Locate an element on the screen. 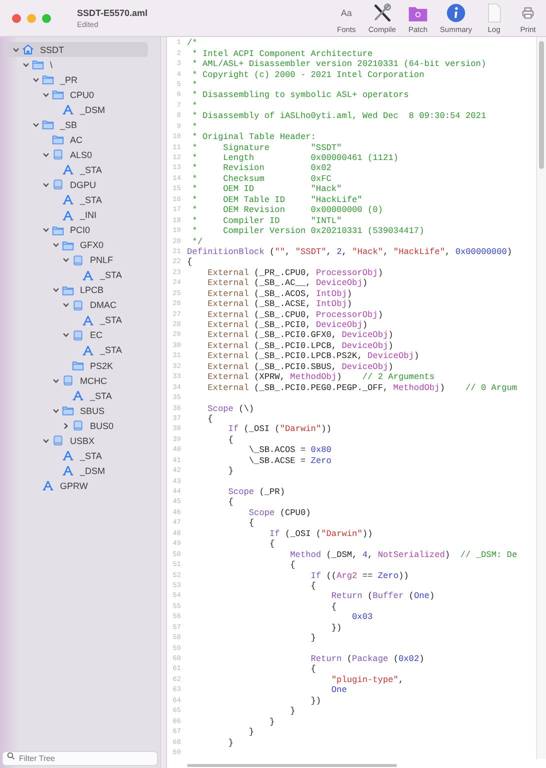 This screenshot has width=546, height=768. tree-item: EC is located at coordinates (77, 335).